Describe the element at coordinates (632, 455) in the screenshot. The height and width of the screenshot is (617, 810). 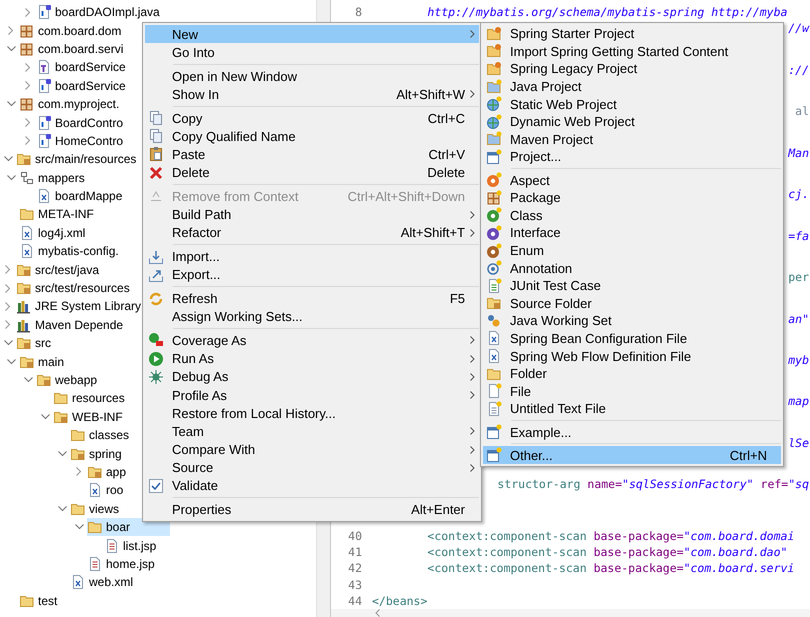
I see `menu-item: Other... Ctrl+N` at that location.